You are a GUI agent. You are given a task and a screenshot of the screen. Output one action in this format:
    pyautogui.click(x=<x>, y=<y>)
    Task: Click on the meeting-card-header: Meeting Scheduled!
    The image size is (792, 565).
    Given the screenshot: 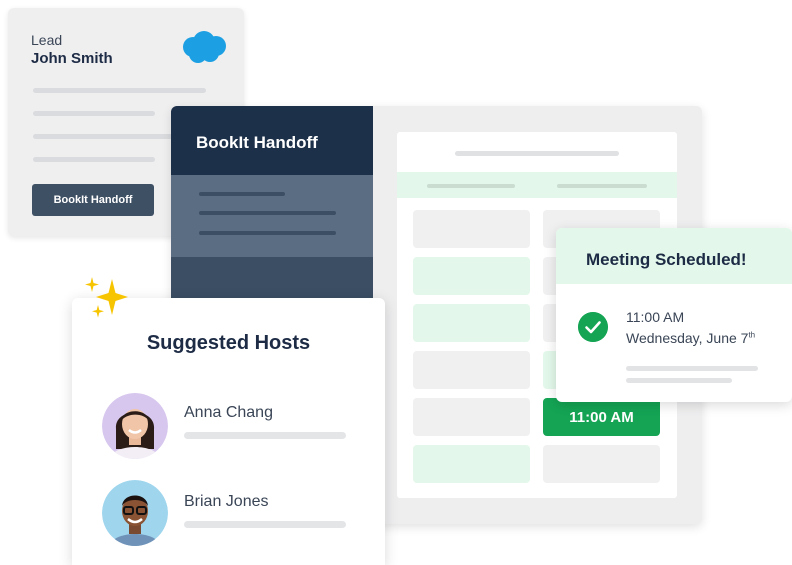 What is the action you would take?
    pyautogui.click(x=674, y=256)
    